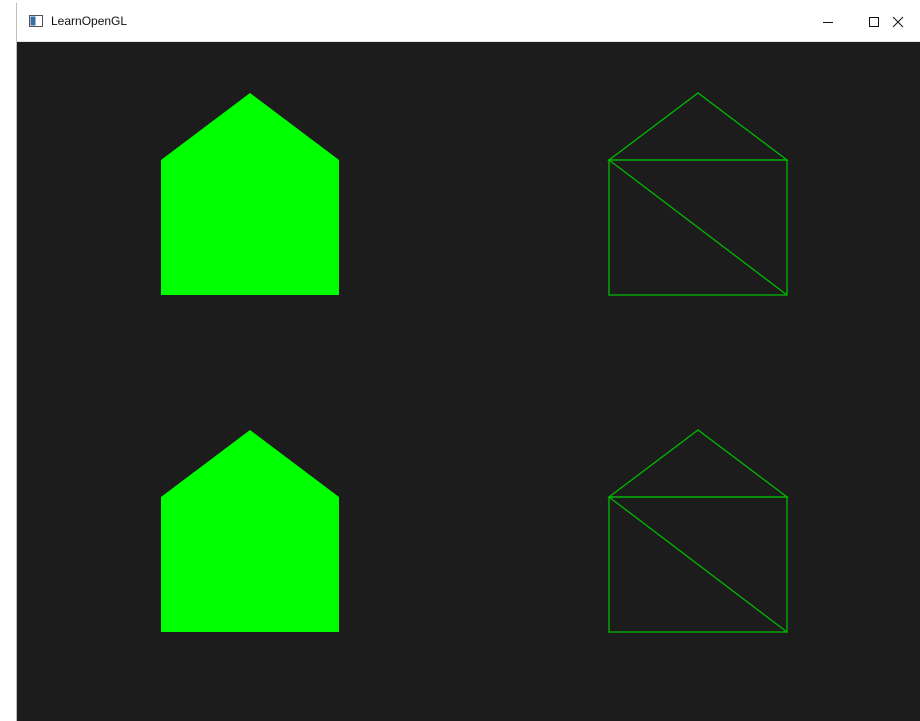 The image size is (920, 721). Describe the element at coordinates (89, 21) in the screenshot. I see `window-title: LearnOpenGL` at that location.